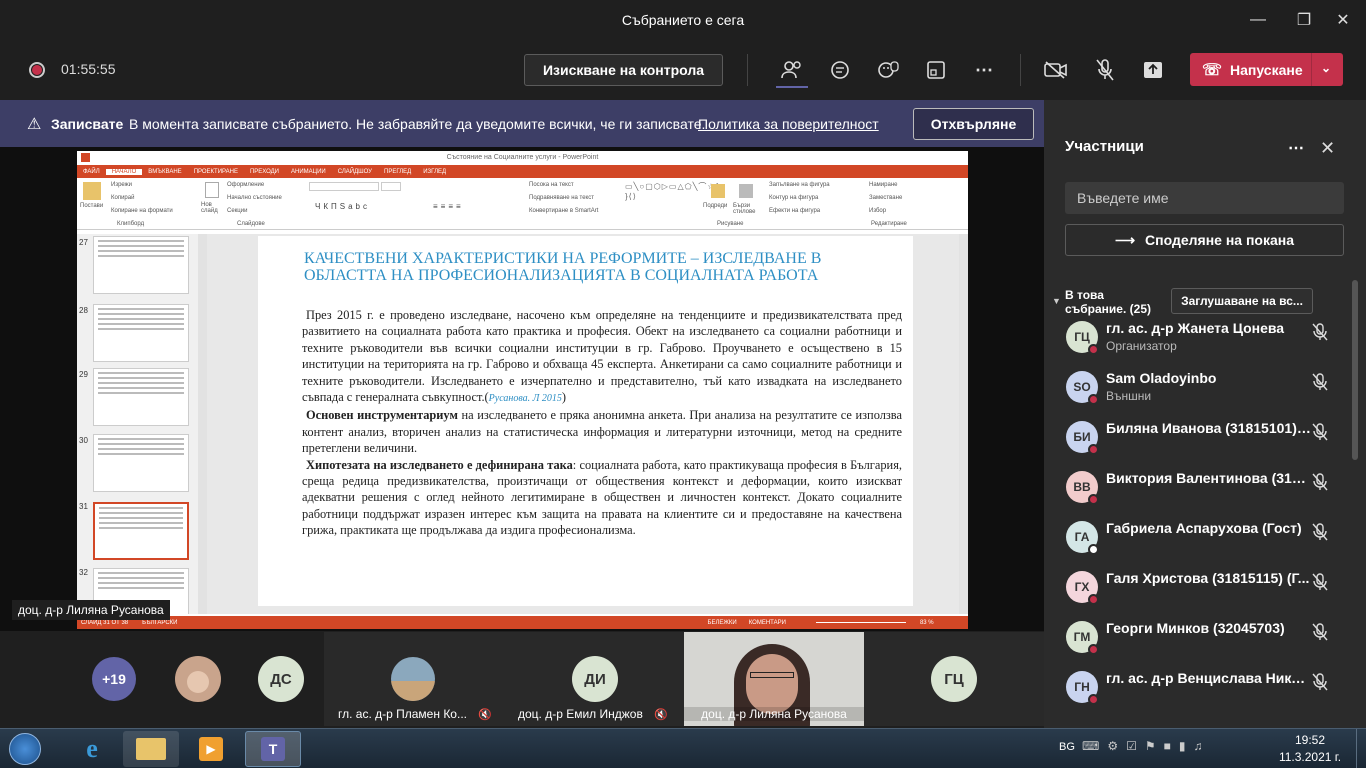  Describe the element at coordinates (308, 172) in the screenshot. I see `ppt-tab: АНИМАЦИИ` at that location.